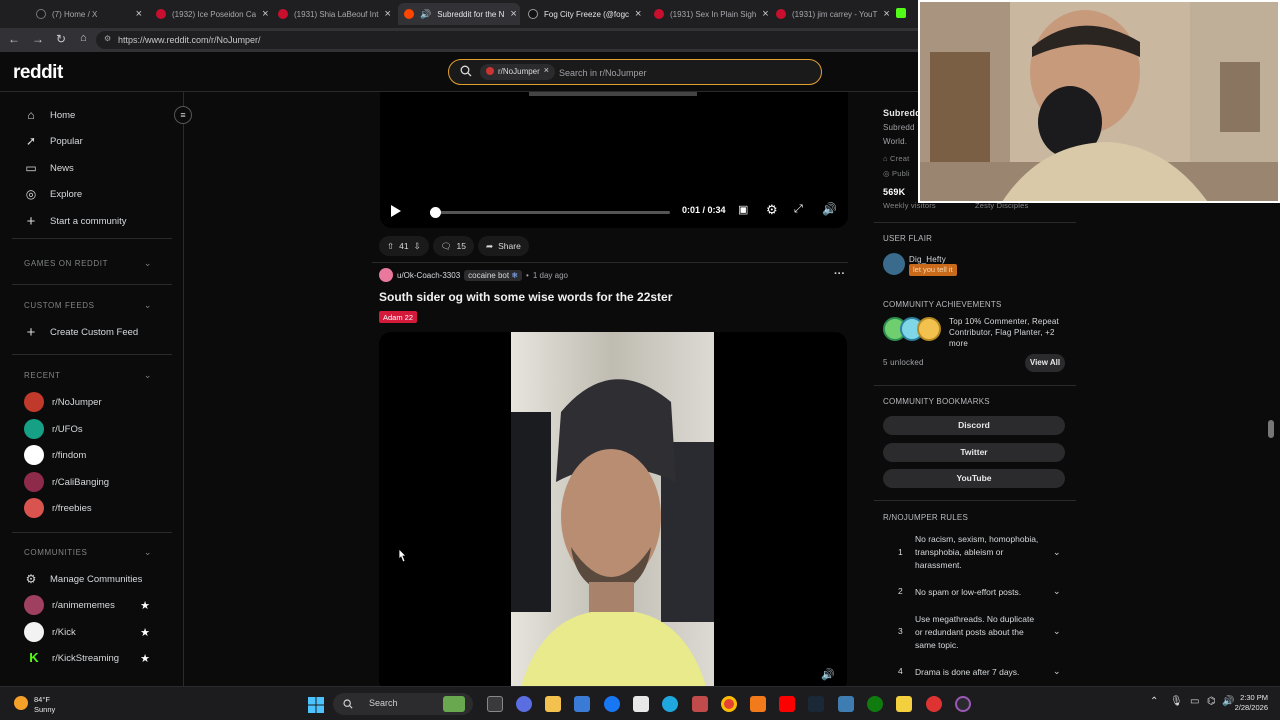  Describe the element at coordinates (524, 704) in the screenshot. I see `copilot-icon` at that location.